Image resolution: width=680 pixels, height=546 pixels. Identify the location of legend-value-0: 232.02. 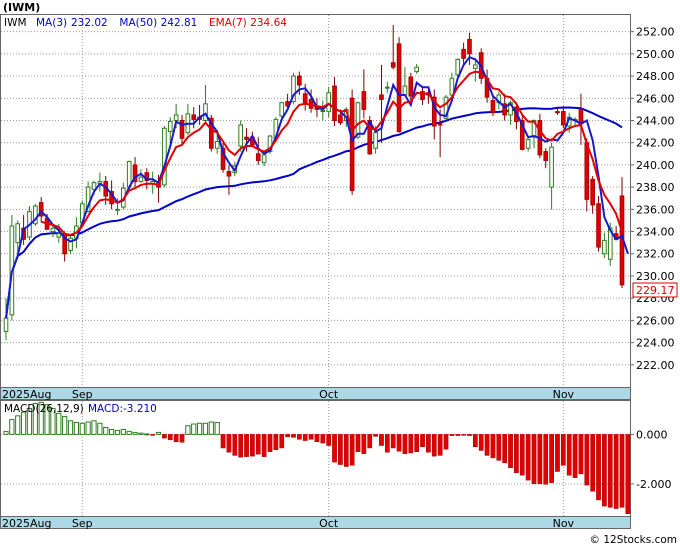
(89, 23).